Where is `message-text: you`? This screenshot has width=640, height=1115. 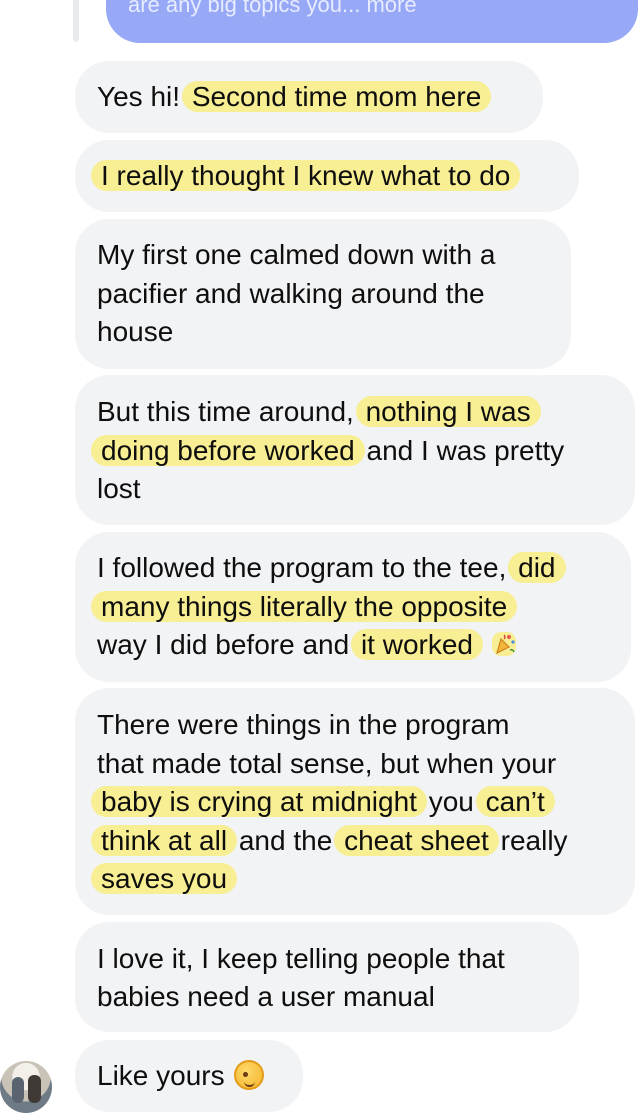 message-text: you is located at coordinates (451, 801).